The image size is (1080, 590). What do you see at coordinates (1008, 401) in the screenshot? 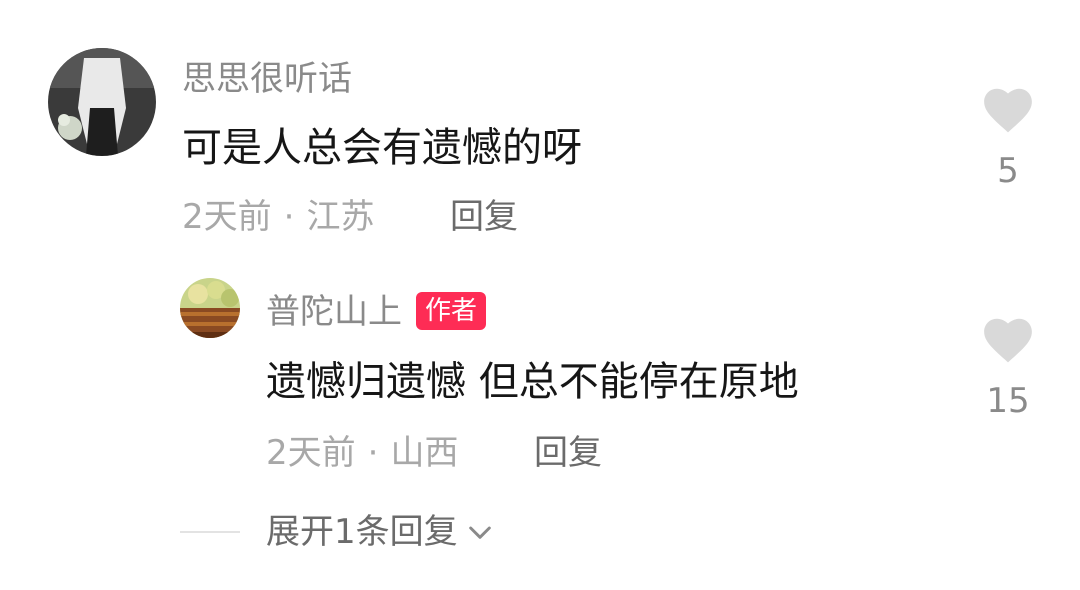
I see `like-count: 15` at bounding box center [1008, 401].